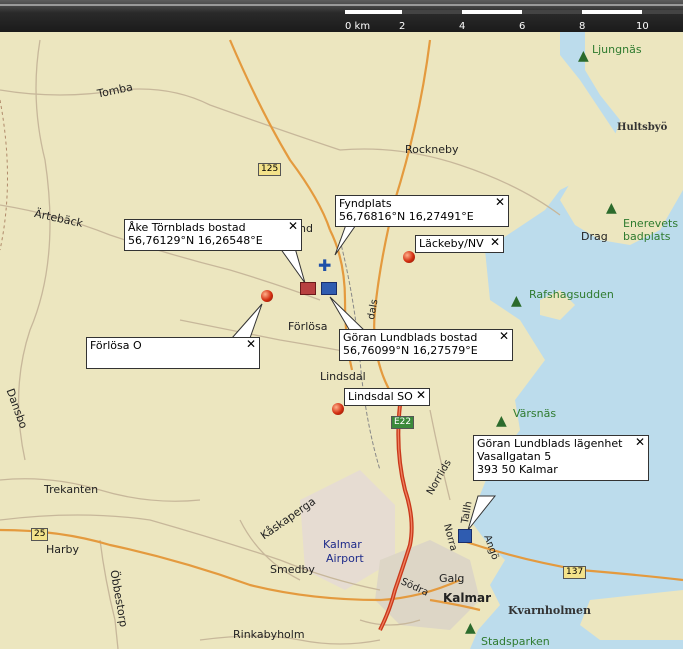  Describe the element at coordinates (432, 149) in the screenshot. I see `place-rockneby: Rockneby` at that location.